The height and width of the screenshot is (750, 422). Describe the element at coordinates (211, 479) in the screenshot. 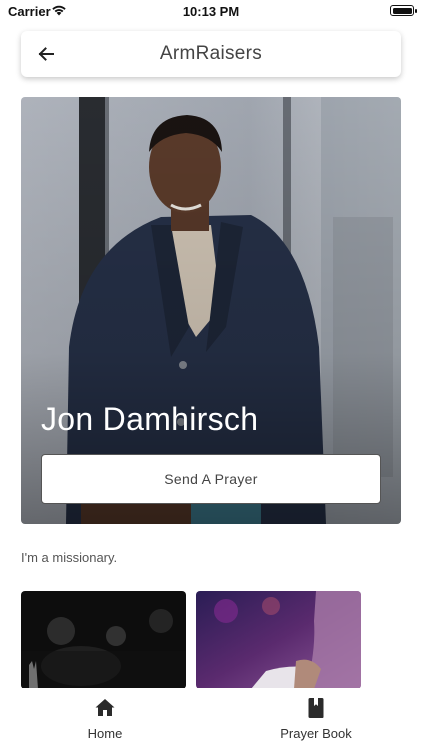

I see `send-prayer-button: Send A Prayer` at that location.